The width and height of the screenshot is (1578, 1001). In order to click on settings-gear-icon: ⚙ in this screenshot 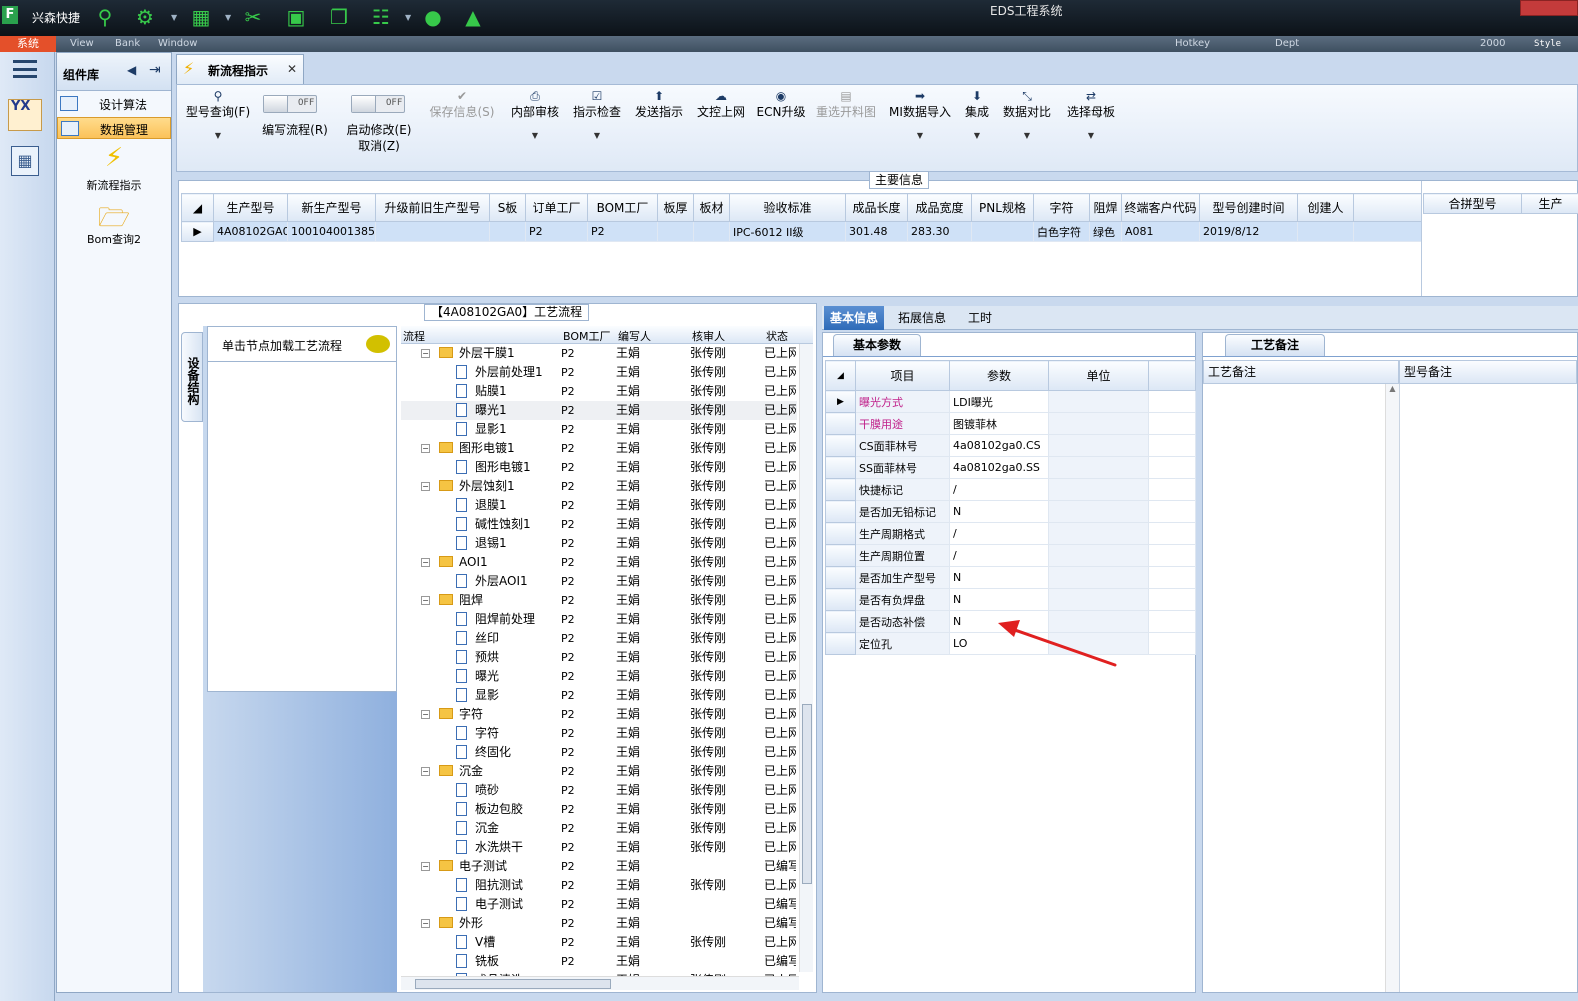, I will do `click(145, 17)`.